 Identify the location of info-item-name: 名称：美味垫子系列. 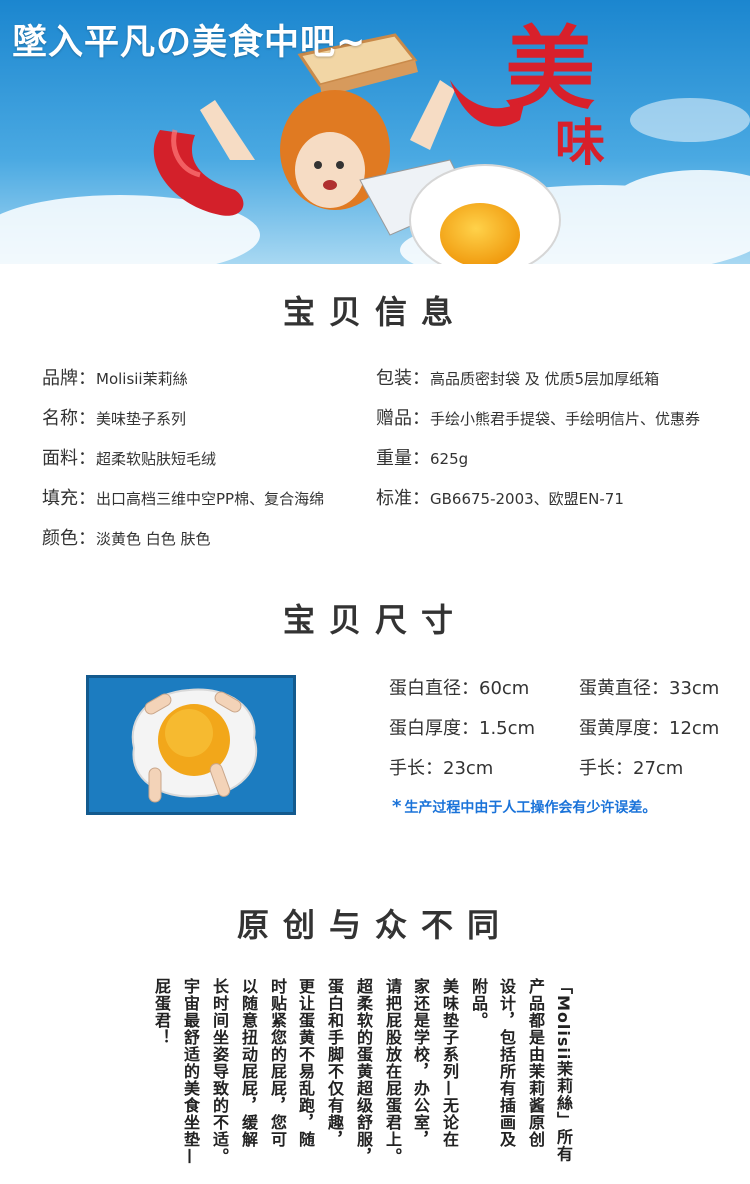
(114, 418).